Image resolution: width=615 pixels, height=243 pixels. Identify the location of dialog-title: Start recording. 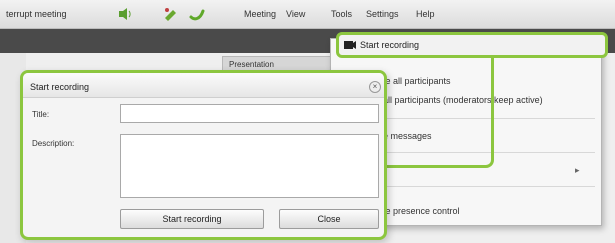
(60, 87).